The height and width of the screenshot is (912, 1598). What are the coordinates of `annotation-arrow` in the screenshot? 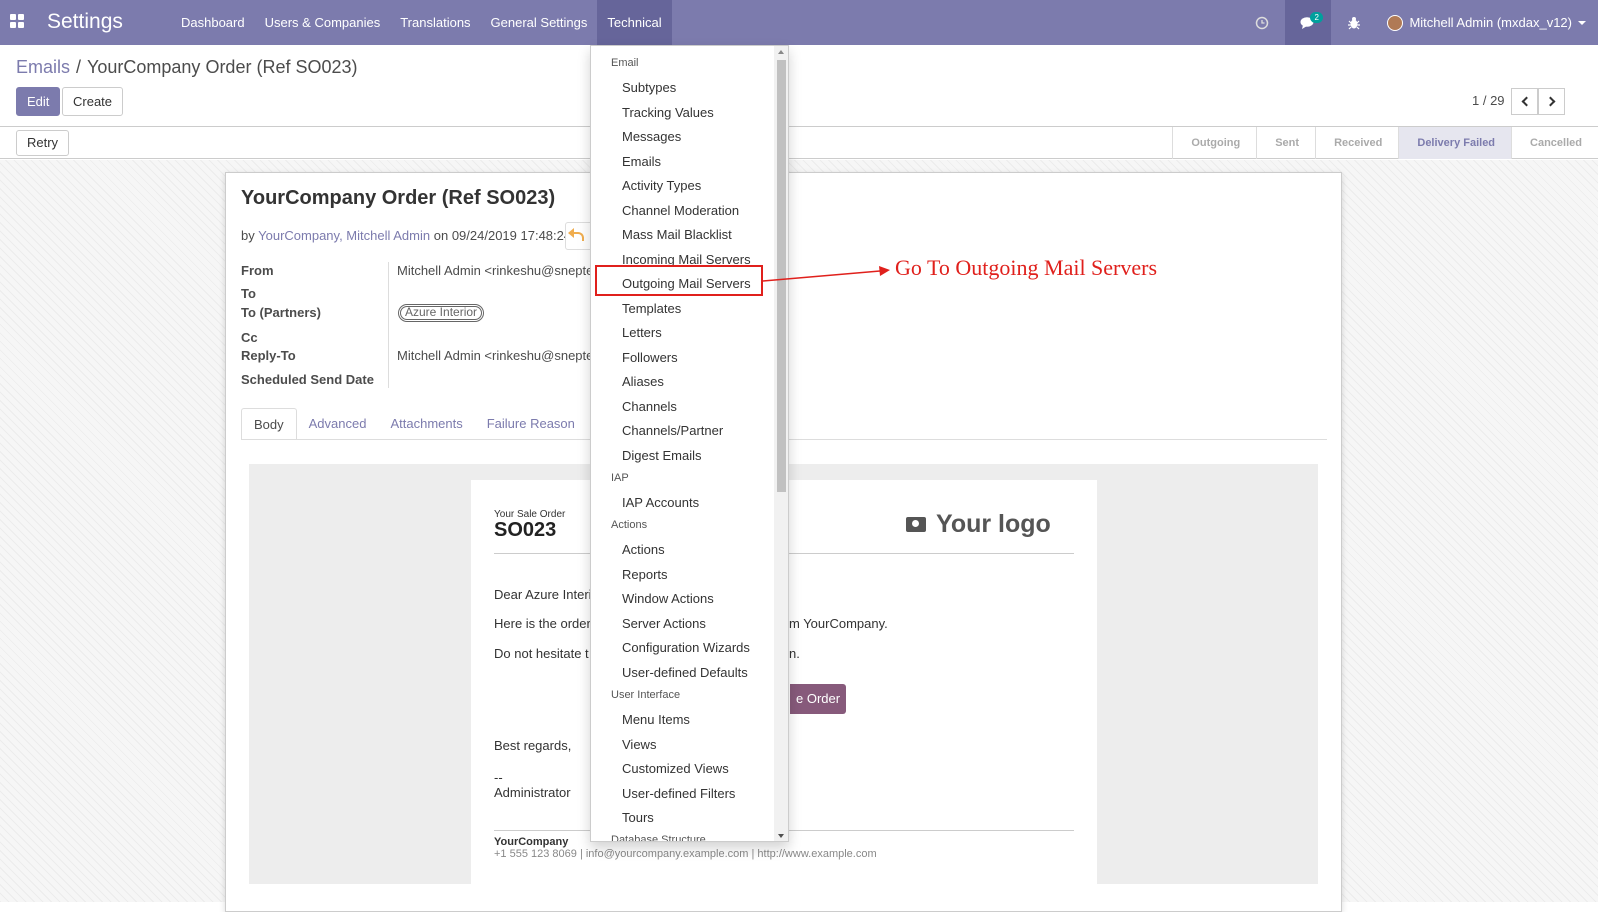 It's located at (826, 274).